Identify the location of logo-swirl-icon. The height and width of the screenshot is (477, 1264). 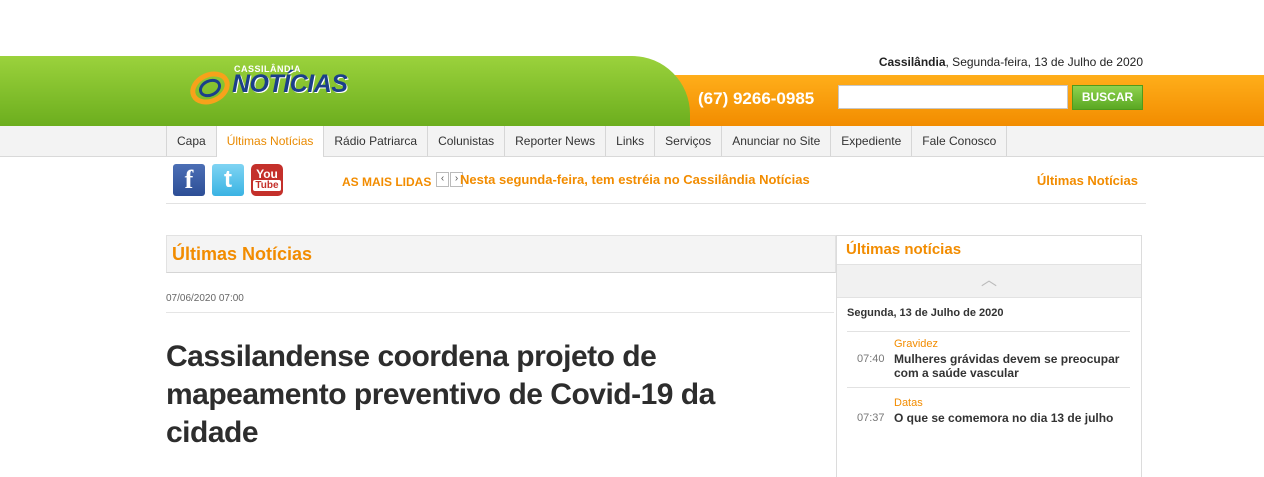
(210, 88).